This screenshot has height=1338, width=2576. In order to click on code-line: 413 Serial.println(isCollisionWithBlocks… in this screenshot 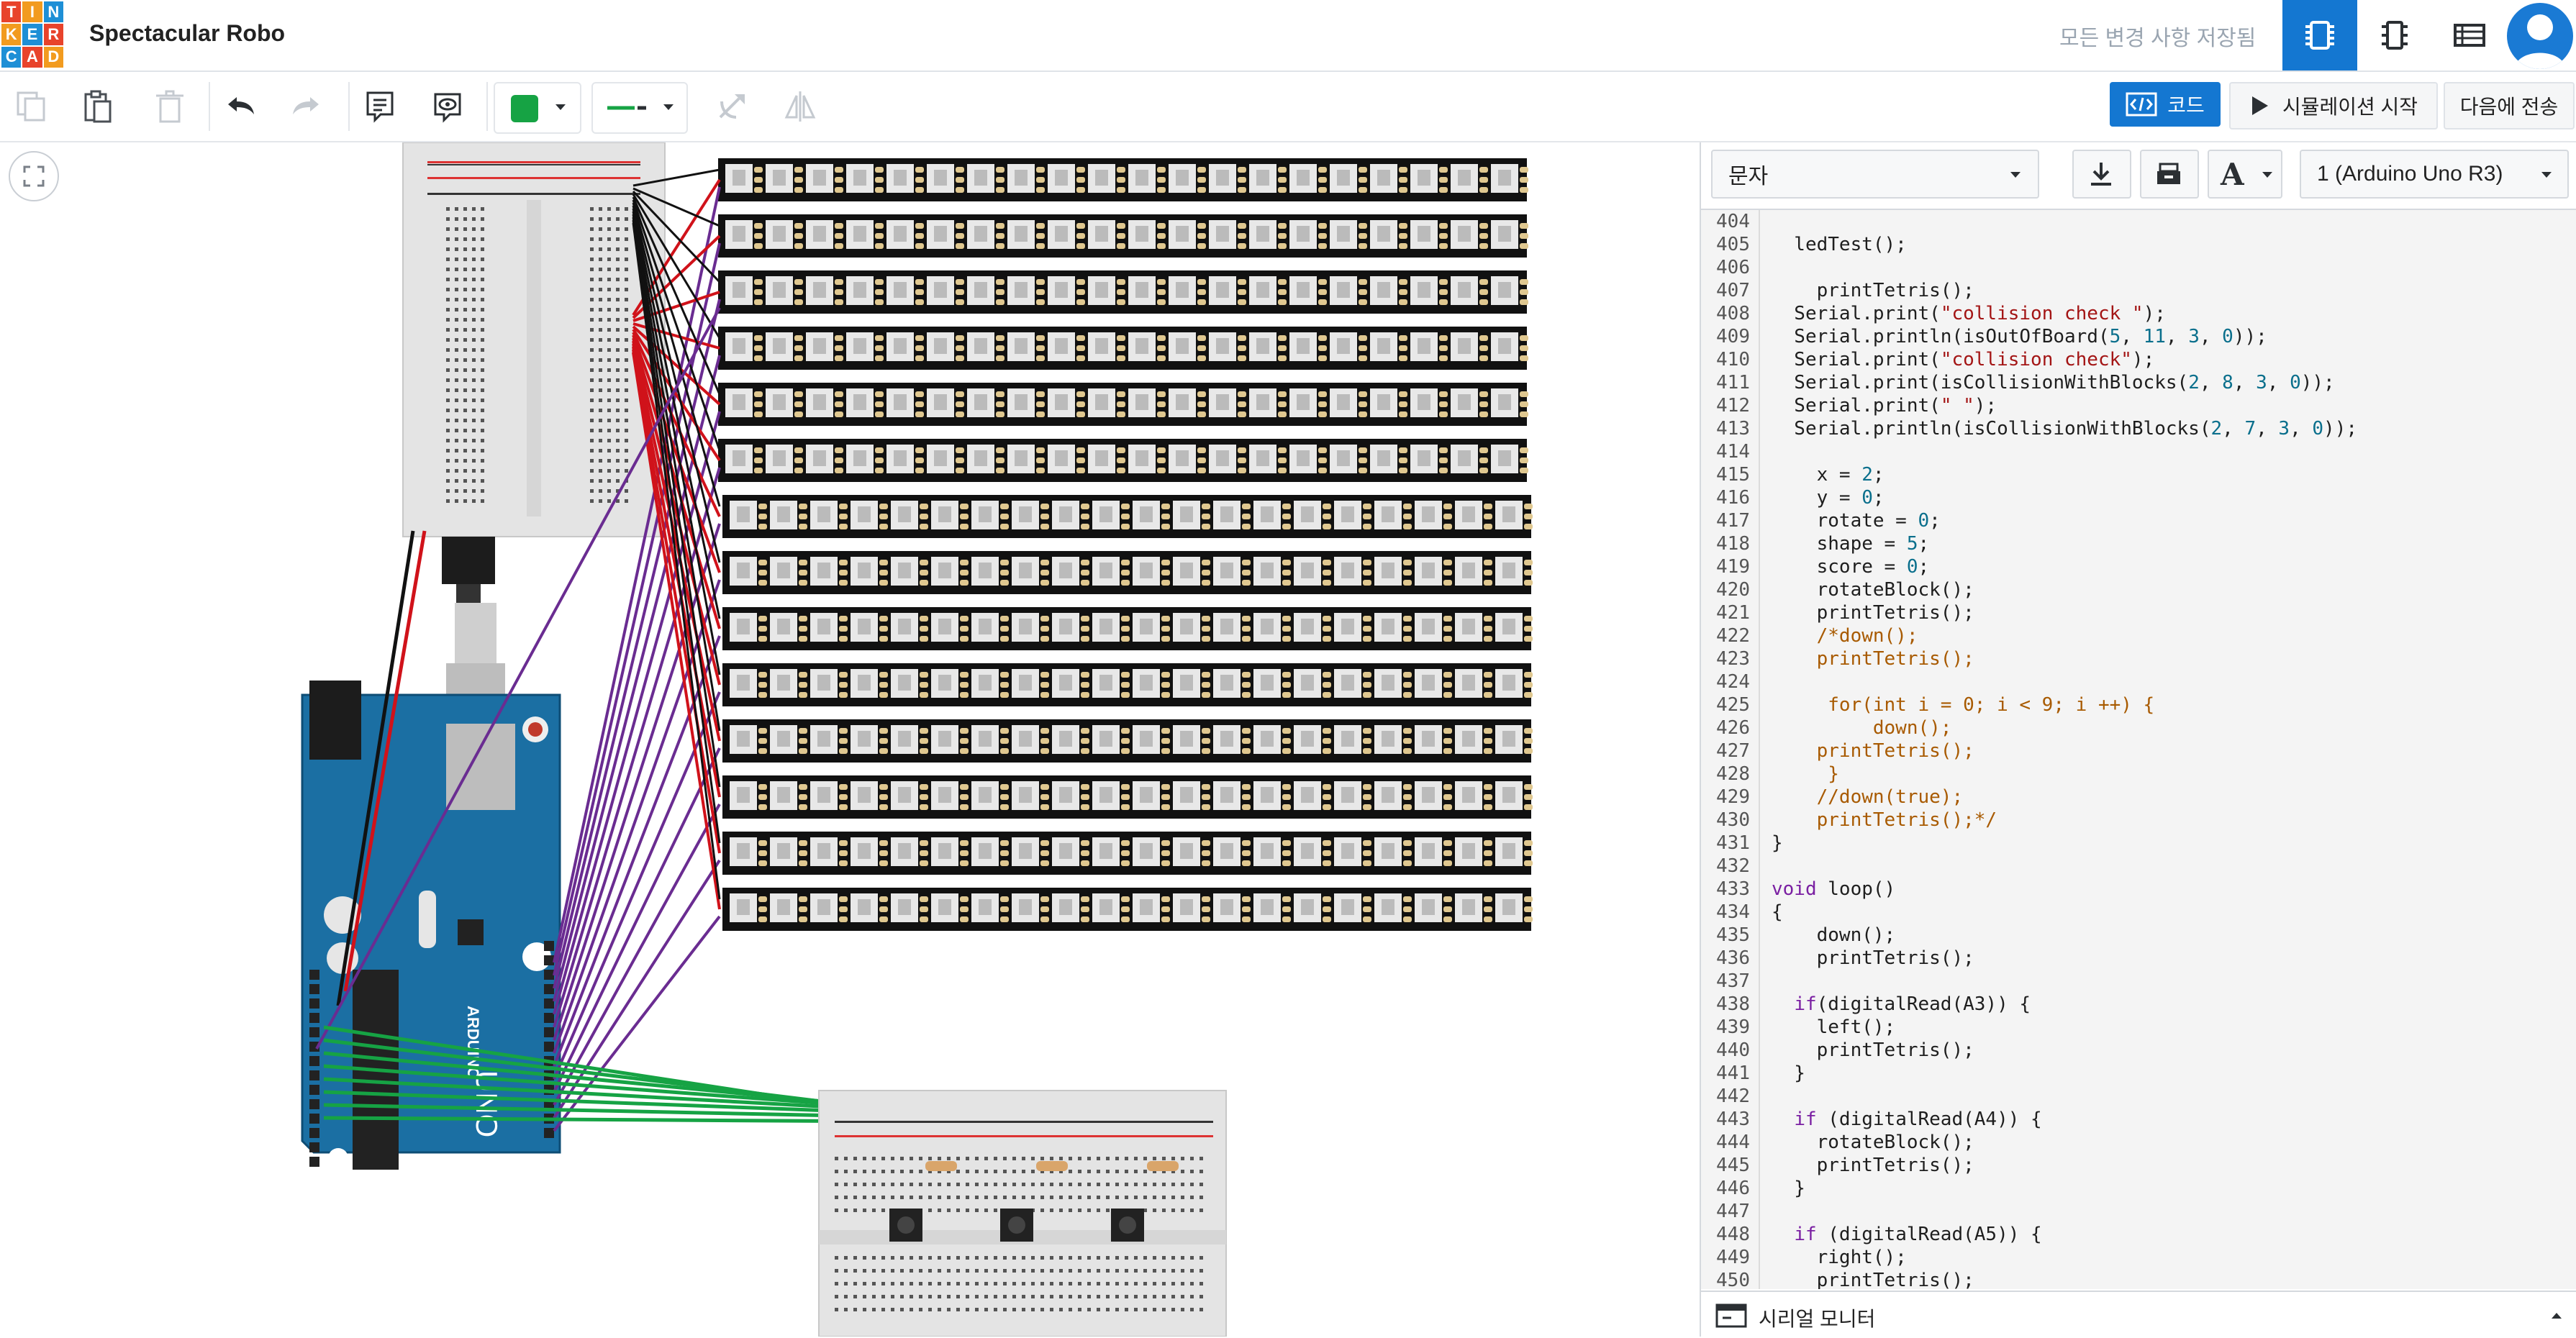, I will do `click(2138, 428)`.